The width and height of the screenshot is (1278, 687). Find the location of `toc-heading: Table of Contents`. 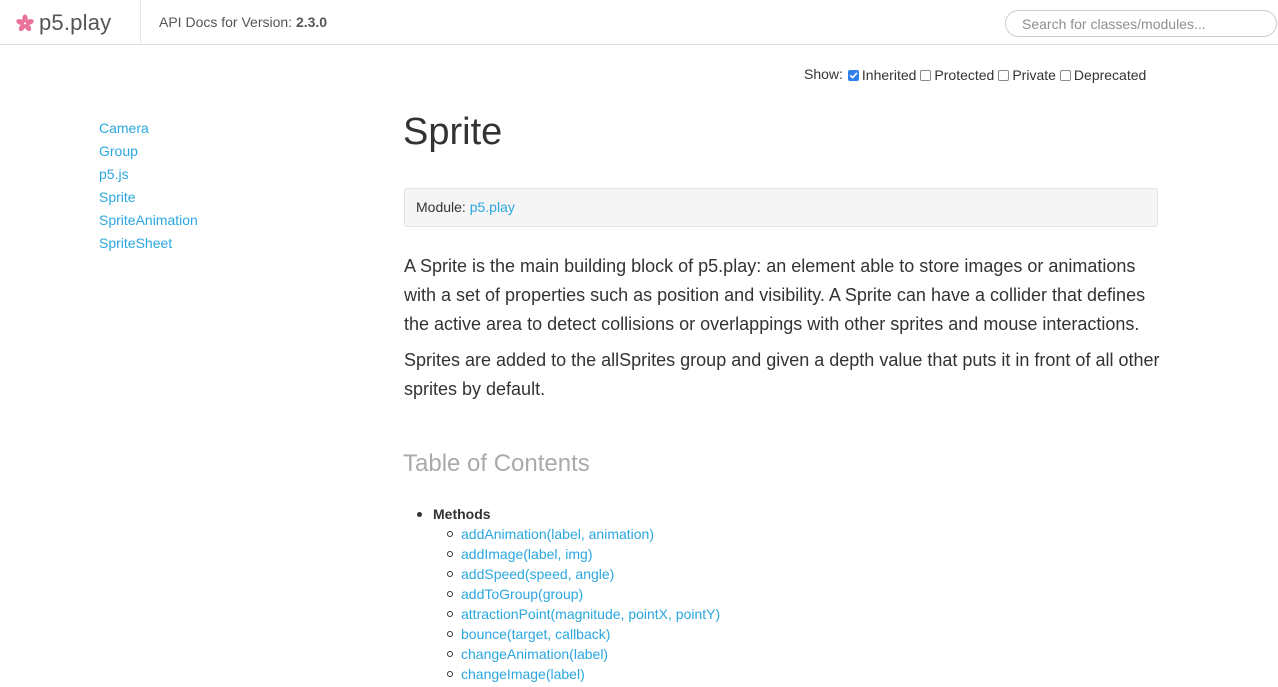

toc-heading: Table of Contents is located at coordinates (496, 463).